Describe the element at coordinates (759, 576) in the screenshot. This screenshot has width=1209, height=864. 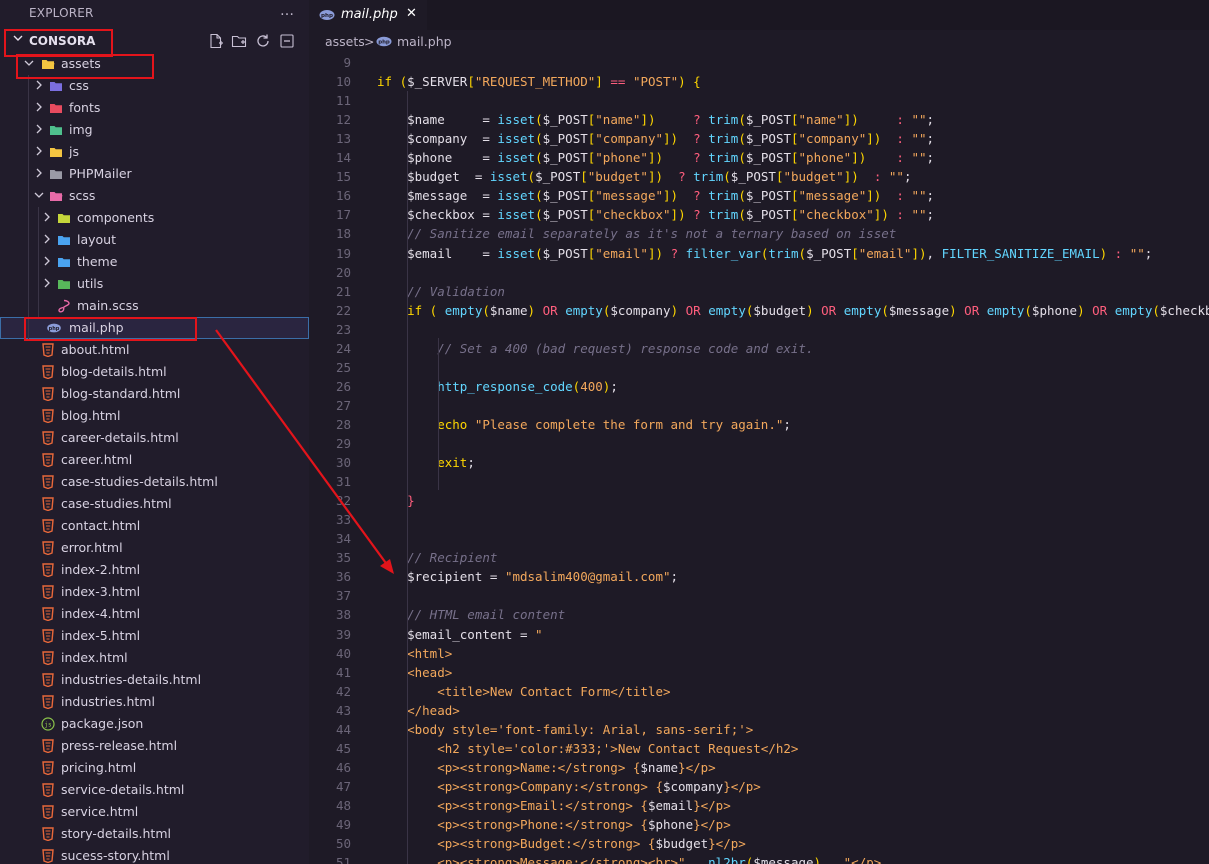
I see `code-line: 36 $recipient = "mdsalim400@gmail.com";` at that location.